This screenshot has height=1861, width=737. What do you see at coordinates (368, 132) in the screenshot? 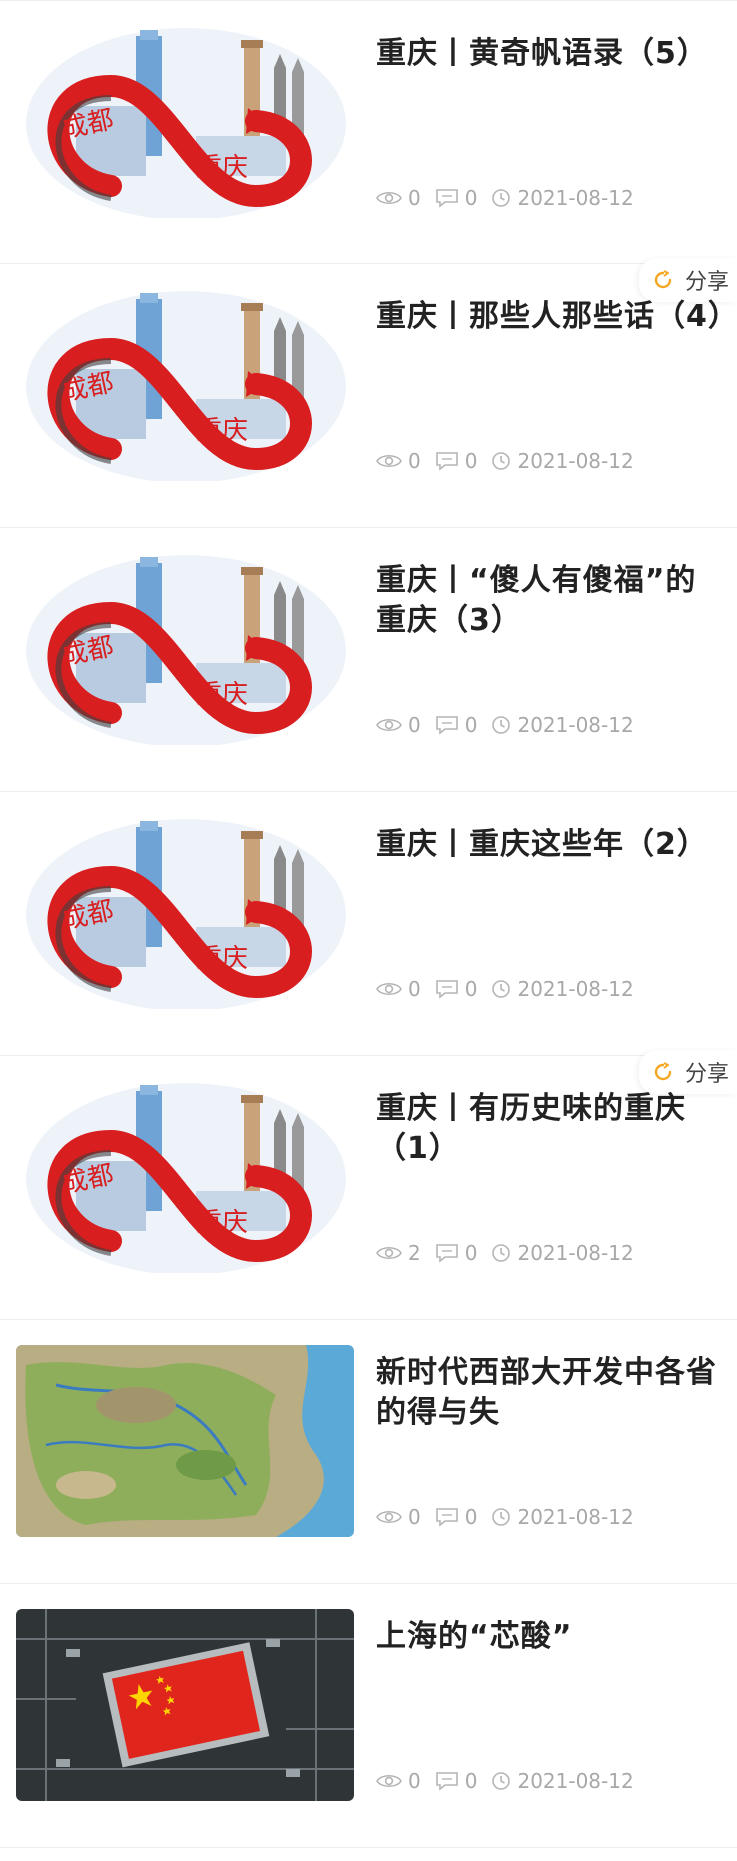
I see `article-item: 成都 重庆 重庆丨黄奇帆语录（5） 0 0 2021-08-12` at bounding box center [368, 132].